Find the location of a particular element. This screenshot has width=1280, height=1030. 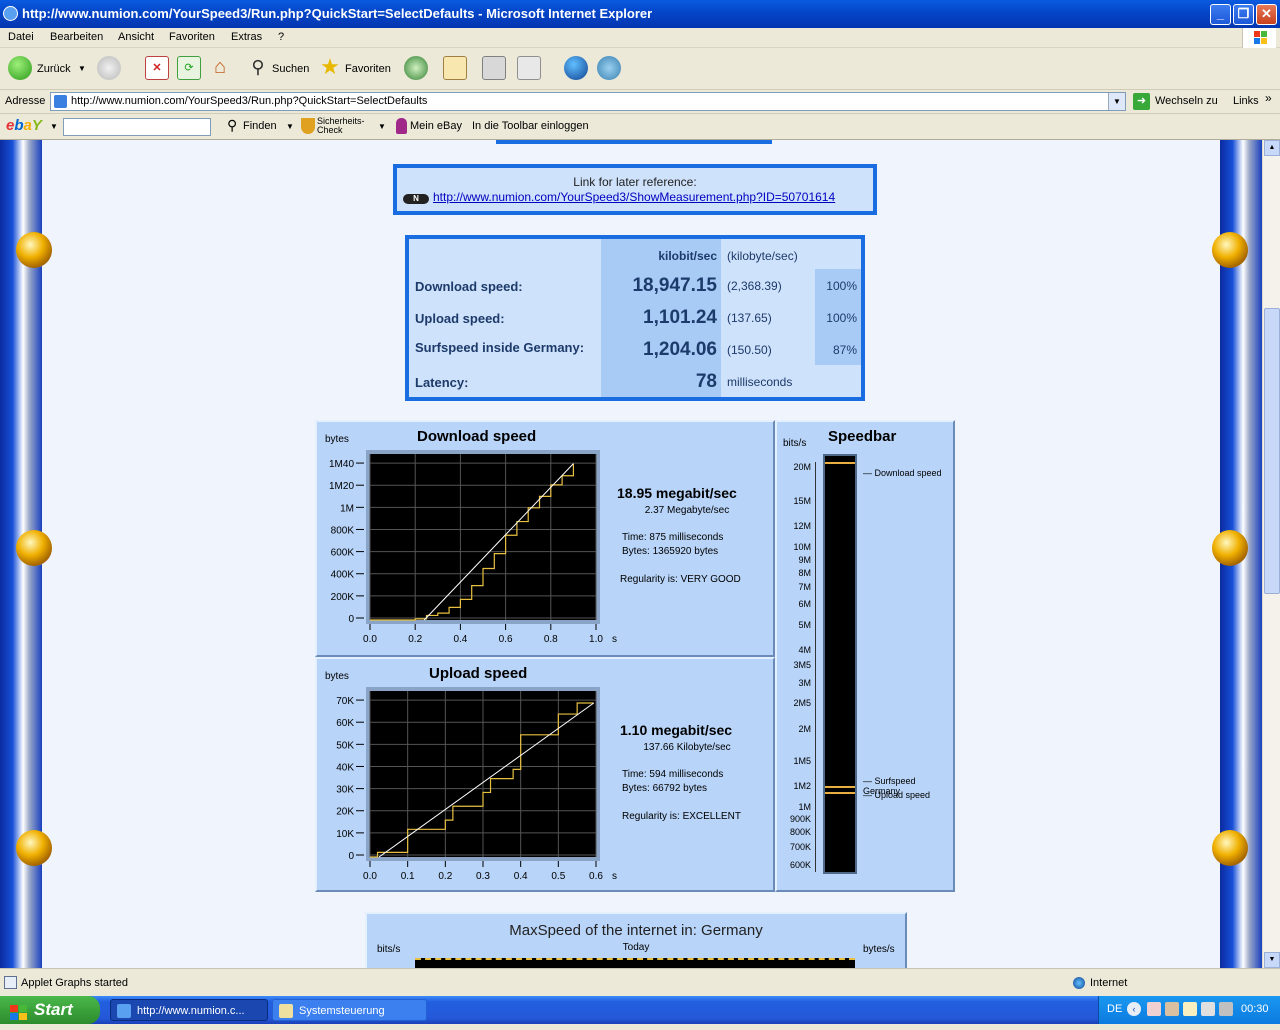

links-button: Links is located at coordinates (1246, 101).